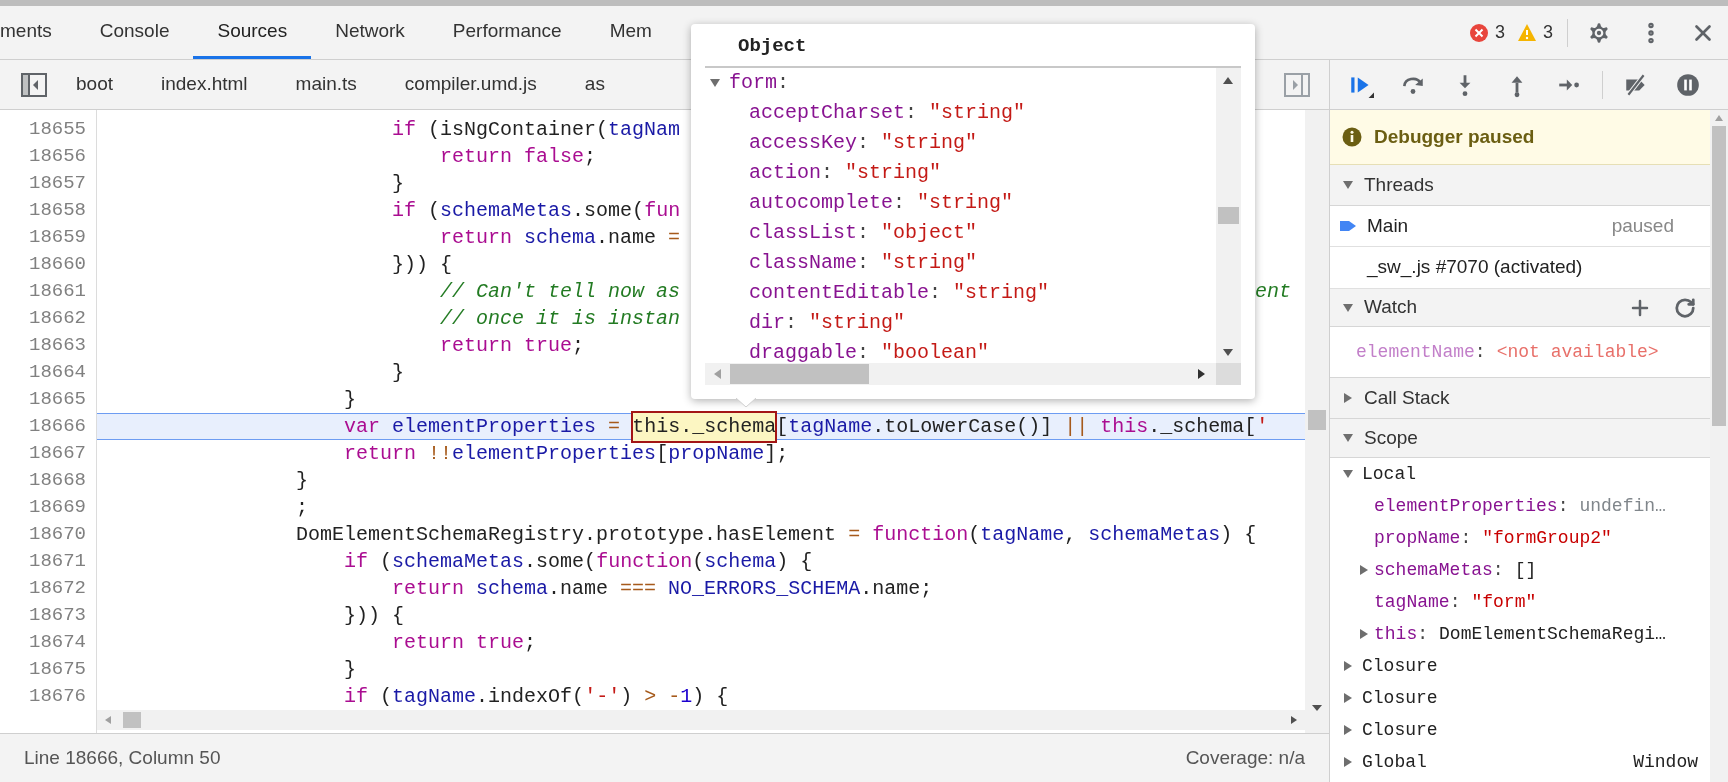 The height and width of the screenshot is (782, 1728). What do you see at coordinates (48, 669) in the screenshot?
I see `line-number: 18675` at bounding box center [48, 669].